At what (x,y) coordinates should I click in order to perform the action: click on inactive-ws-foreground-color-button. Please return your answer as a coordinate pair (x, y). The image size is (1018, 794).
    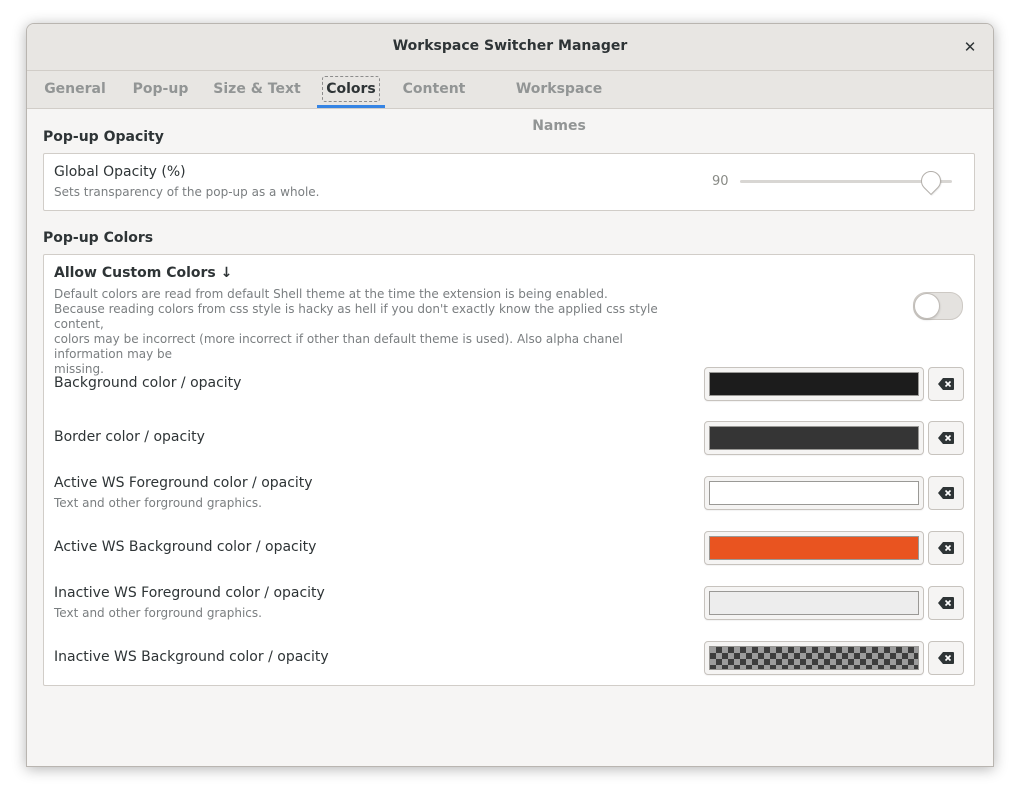
    Looking at the image, I should click on (814, 603).